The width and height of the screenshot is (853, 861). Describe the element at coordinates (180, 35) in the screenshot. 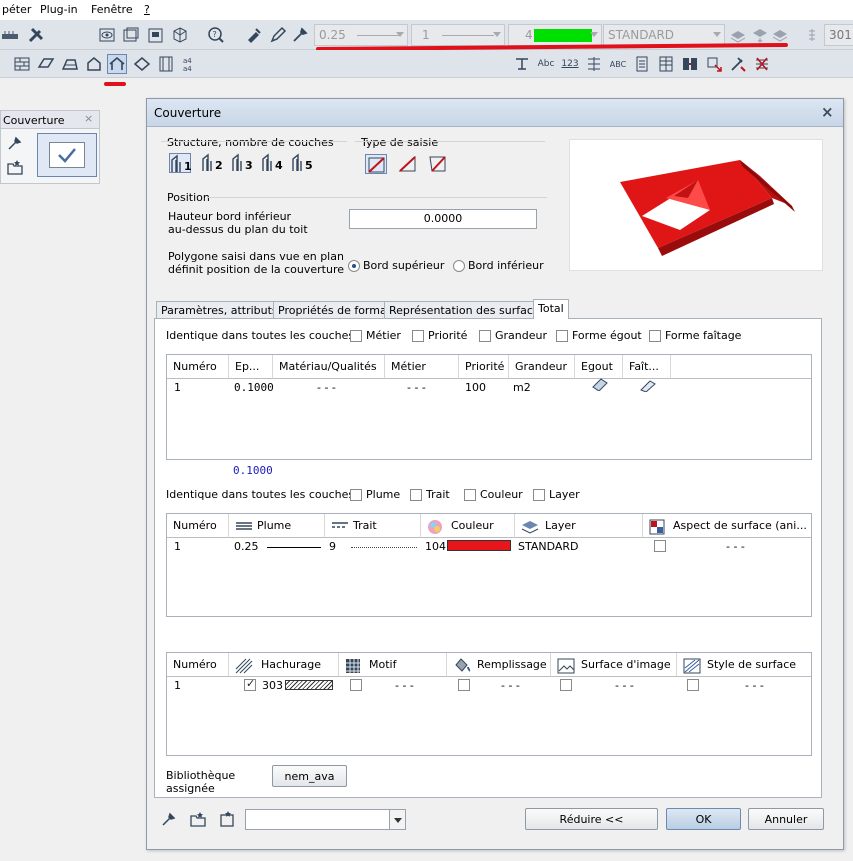

I see `cube-icon` at that location.